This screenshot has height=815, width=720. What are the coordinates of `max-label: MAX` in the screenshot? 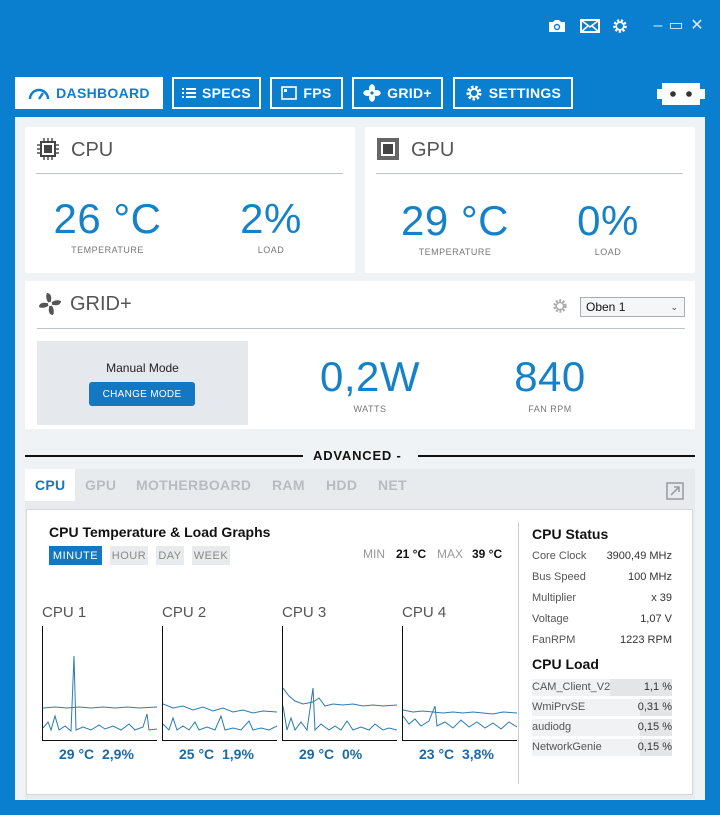 It's located at (450, 554).